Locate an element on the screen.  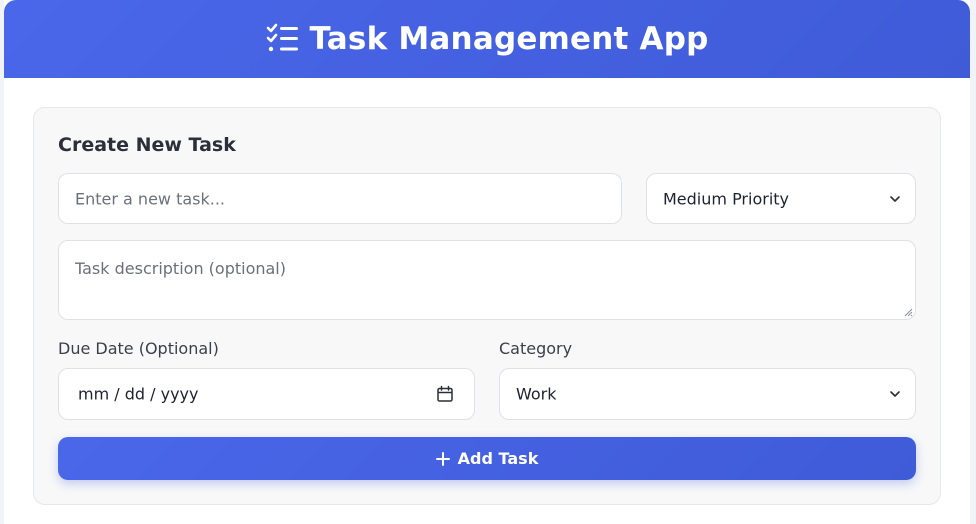
tasks-icon is located at coordinates (283, 37).